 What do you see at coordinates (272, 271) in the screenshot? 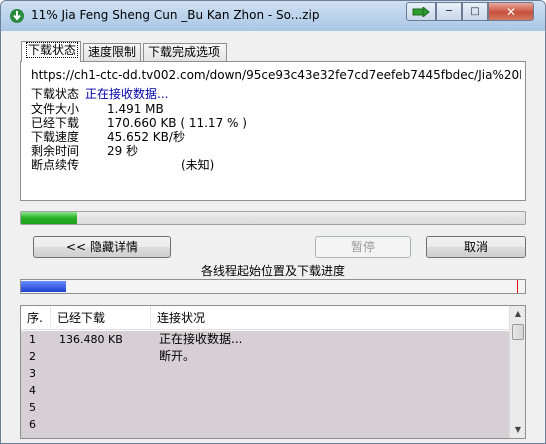
I see `threads-label: 各线程起始位置及下载进度` at bounding box center [272, 271].